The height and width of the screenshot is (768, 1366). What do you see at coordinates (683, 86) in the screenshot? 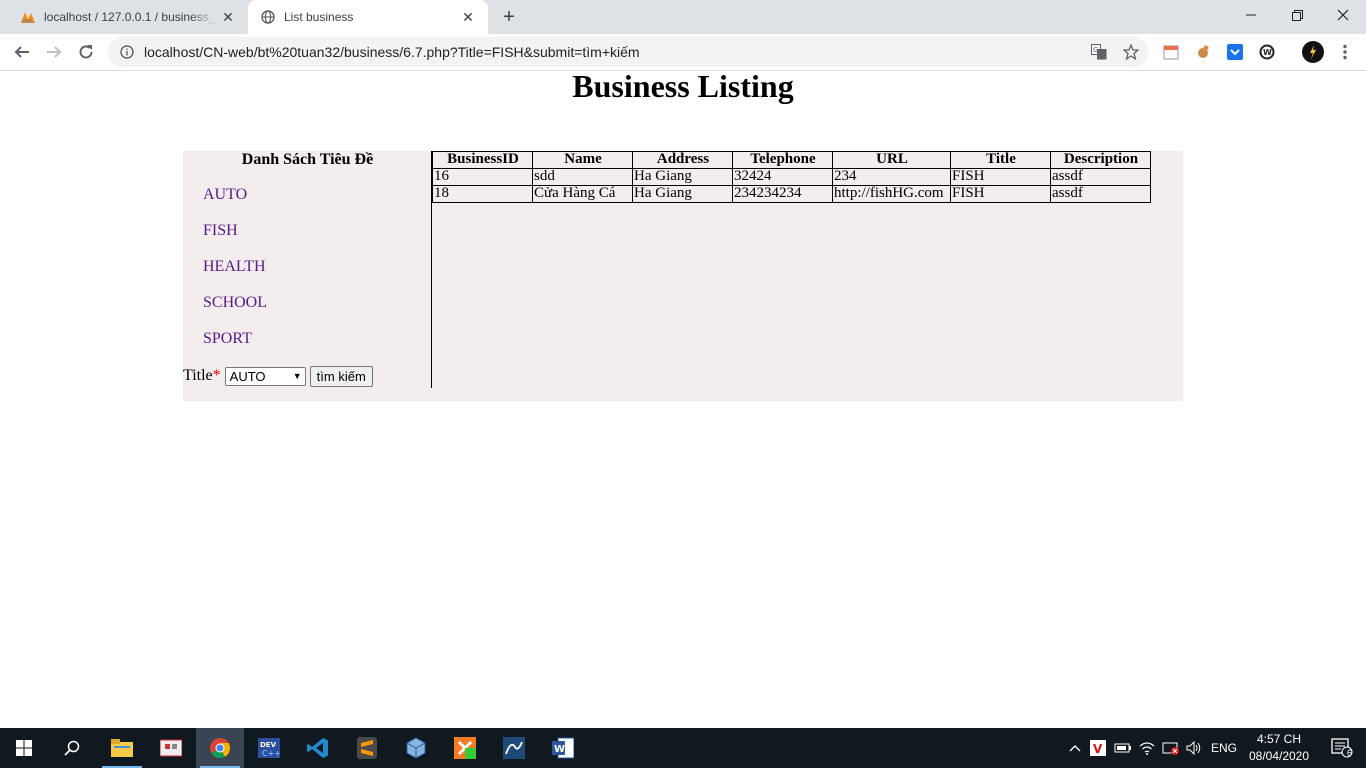
I see `page-title: Business Listing` at bounding box center [683, 86].